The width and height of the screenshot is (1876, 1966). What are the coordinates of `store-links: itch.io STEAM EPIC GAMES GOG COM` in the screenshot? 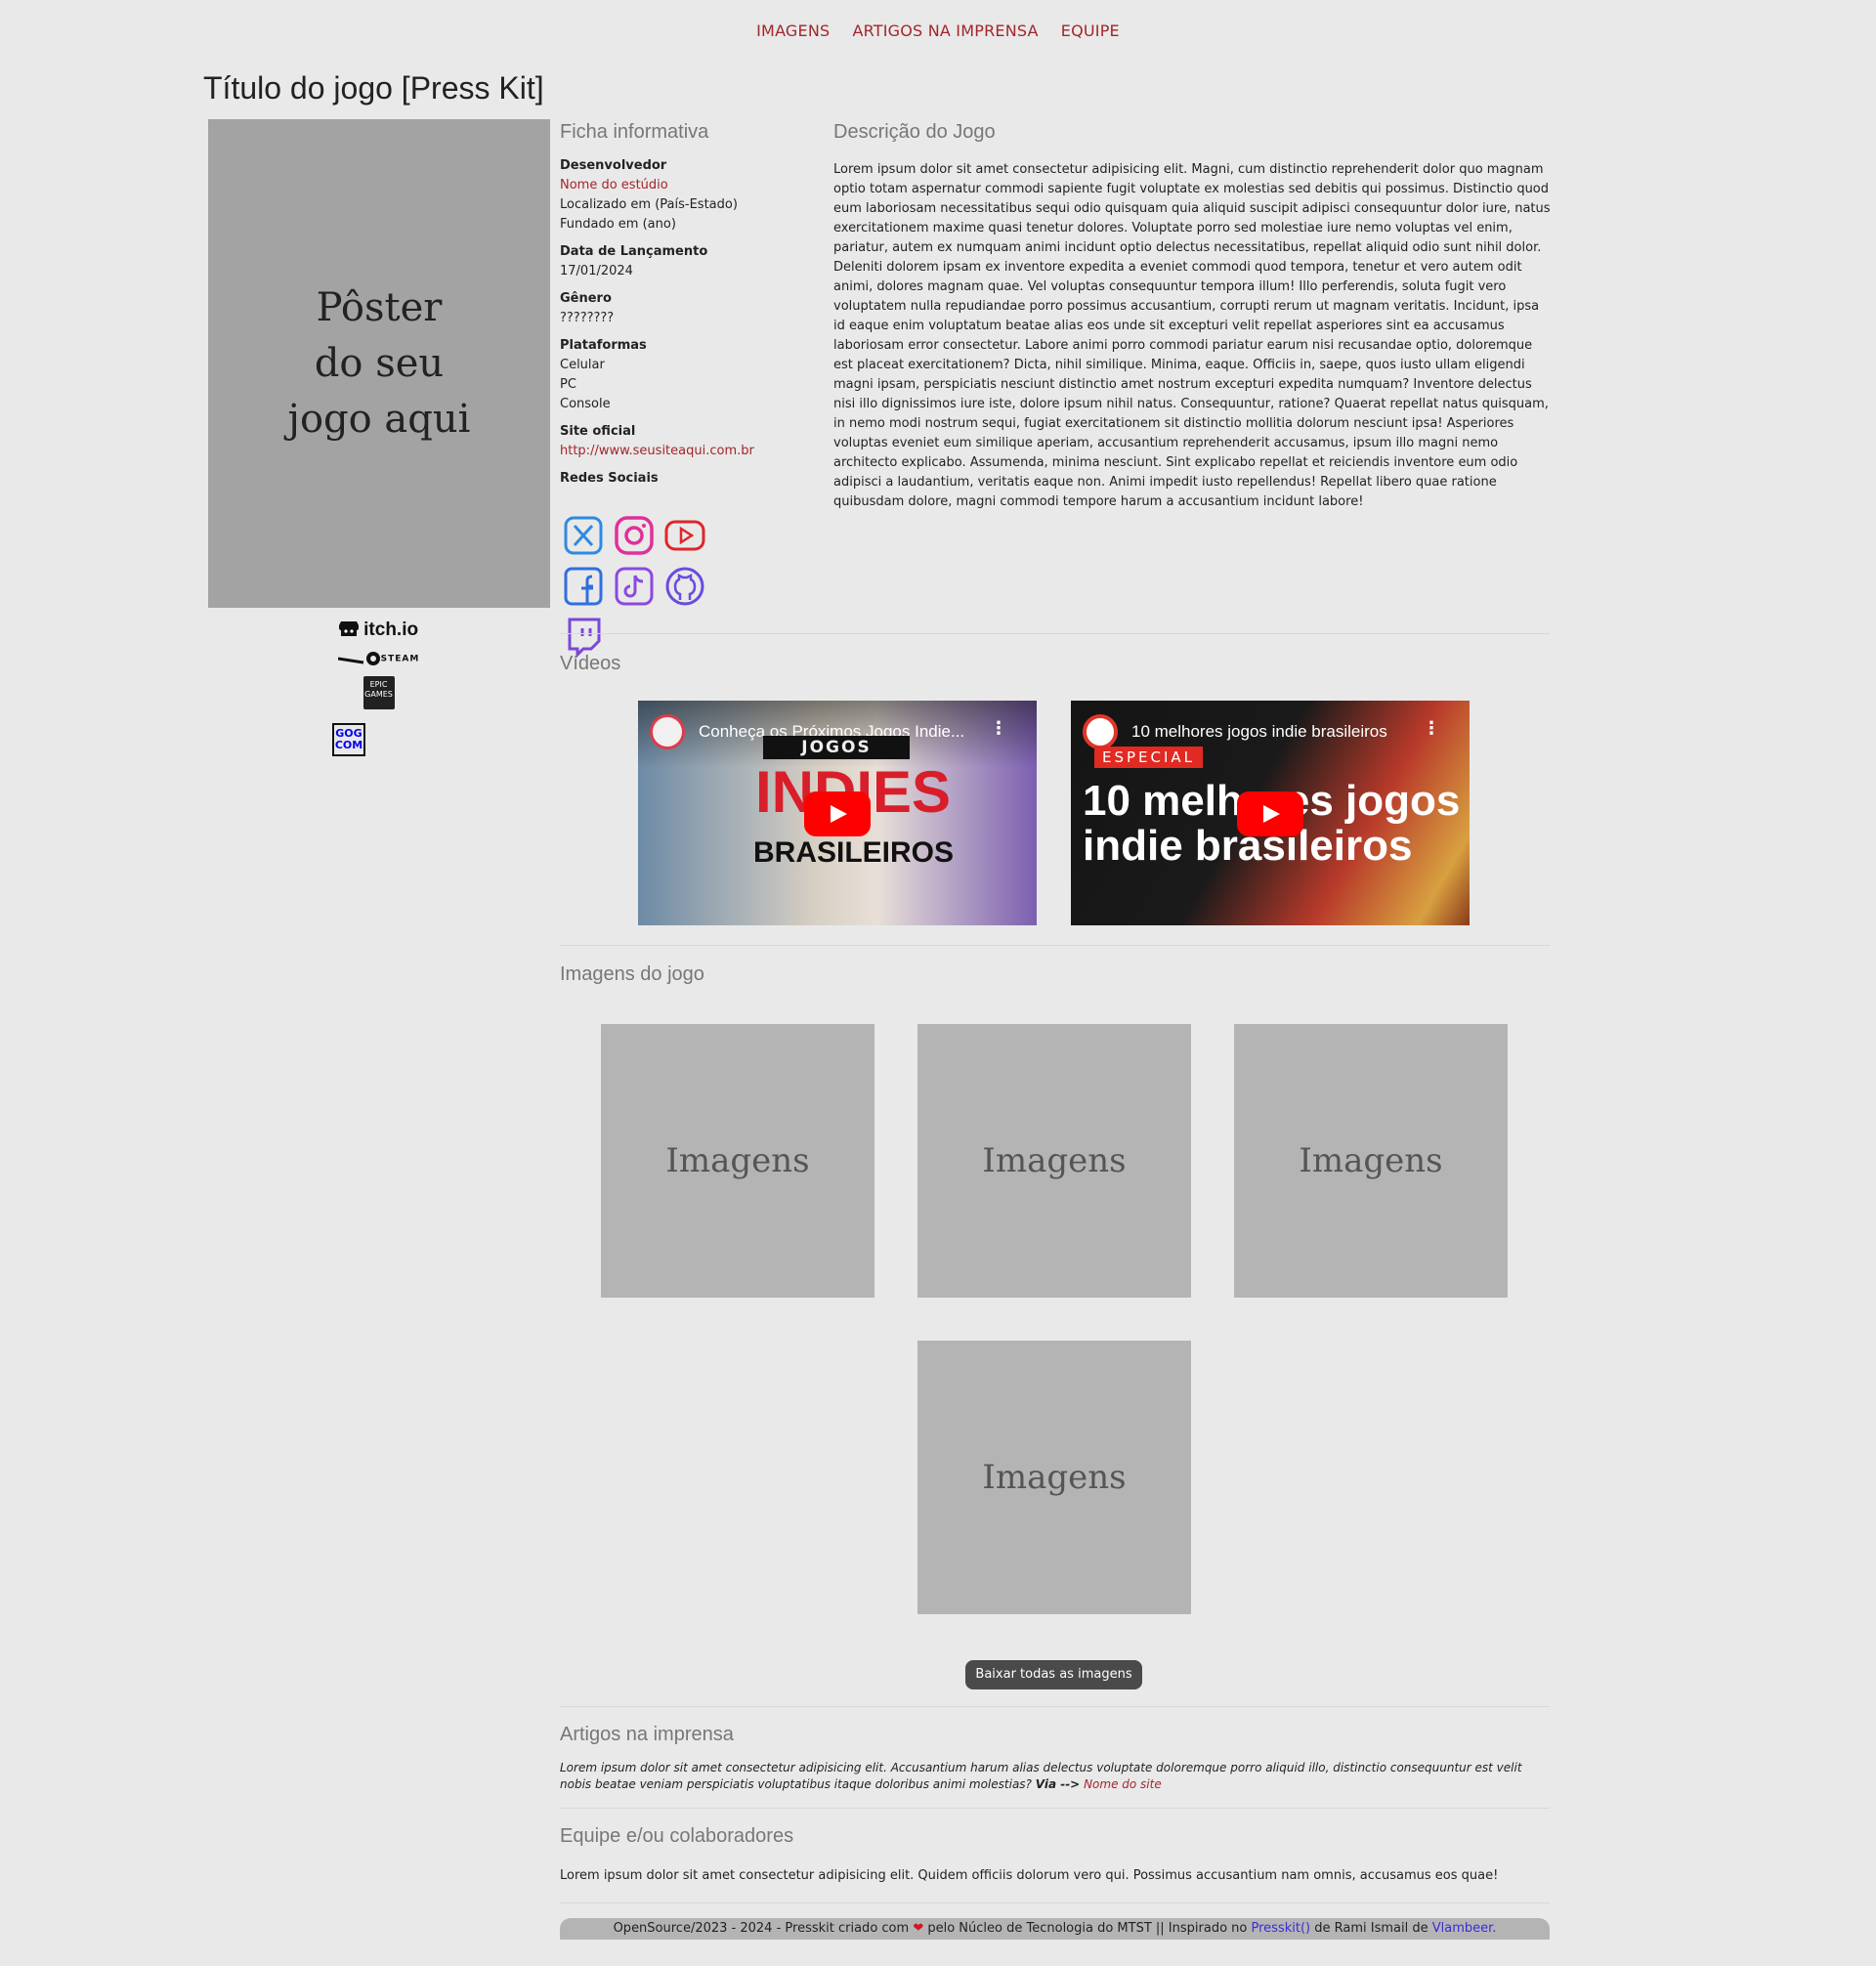 It's located at (378, 693).